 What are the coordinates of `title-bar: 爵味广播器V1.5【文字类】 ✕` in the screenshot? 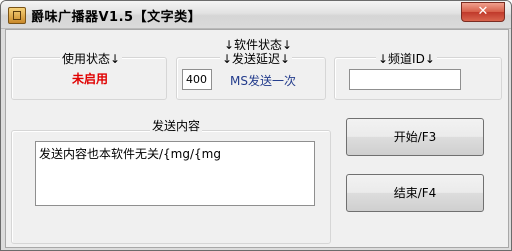 It's located at (256, 15).